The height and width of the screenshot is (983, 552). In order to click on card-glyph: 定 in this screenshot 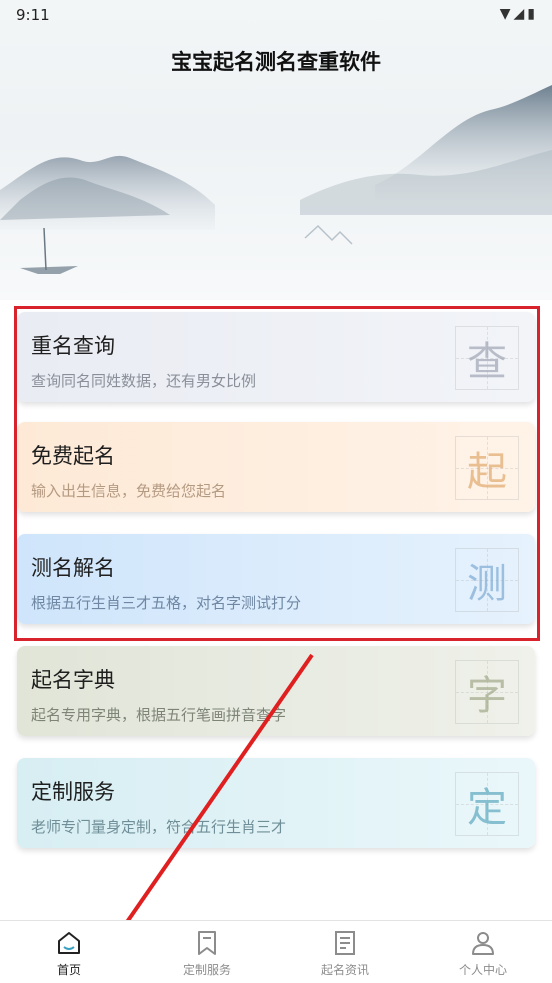, I will do `click(487, 804)`.